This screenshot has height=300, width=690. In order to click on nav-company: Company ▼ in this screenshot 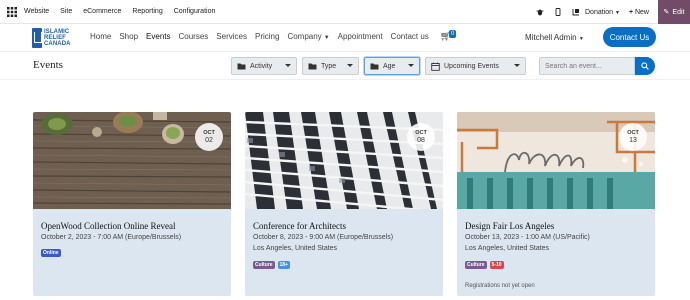, I will do `click(308, 36)`.